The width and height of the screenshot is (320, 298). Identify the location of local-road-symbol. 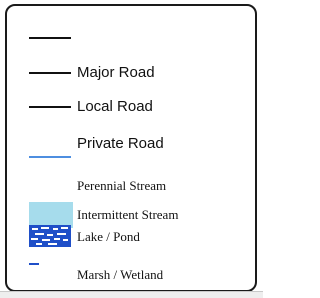
(50, 107).